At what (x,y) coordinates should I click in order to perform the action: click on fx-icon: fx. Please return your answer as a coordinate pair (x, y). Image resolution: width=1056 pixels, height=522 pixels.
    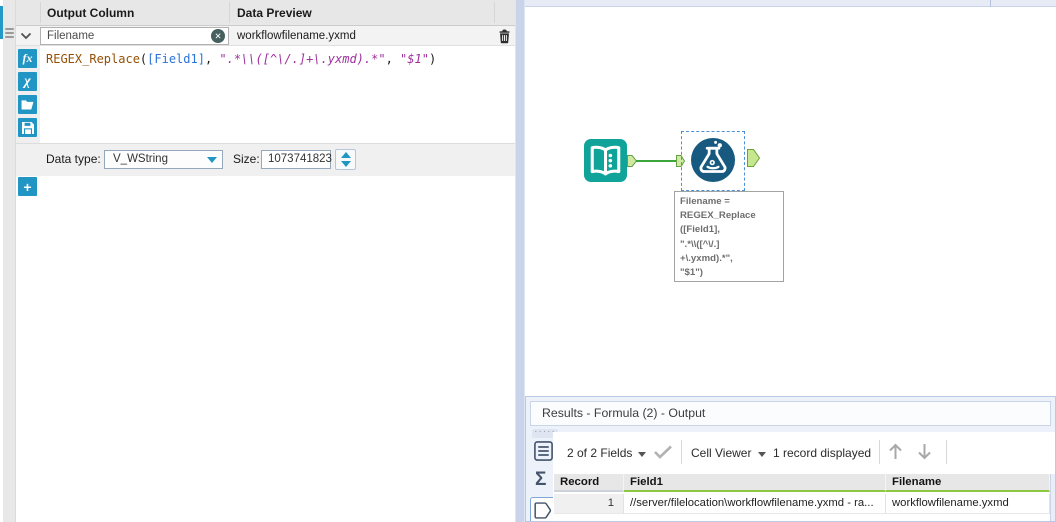
    Looking at the image, I should click on (27, 58).